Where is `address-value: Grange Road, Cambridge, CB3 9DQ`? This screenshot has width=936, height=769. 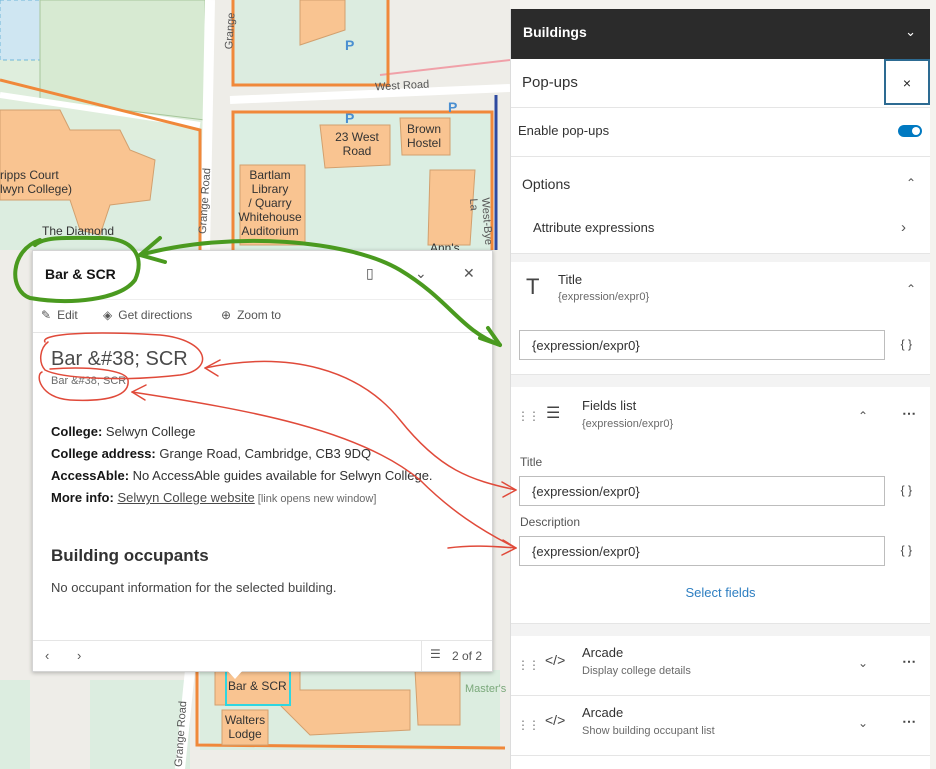
address-value: Grange Road, Cambridge, CB3 9DQ is located at coordinates (263, 453).